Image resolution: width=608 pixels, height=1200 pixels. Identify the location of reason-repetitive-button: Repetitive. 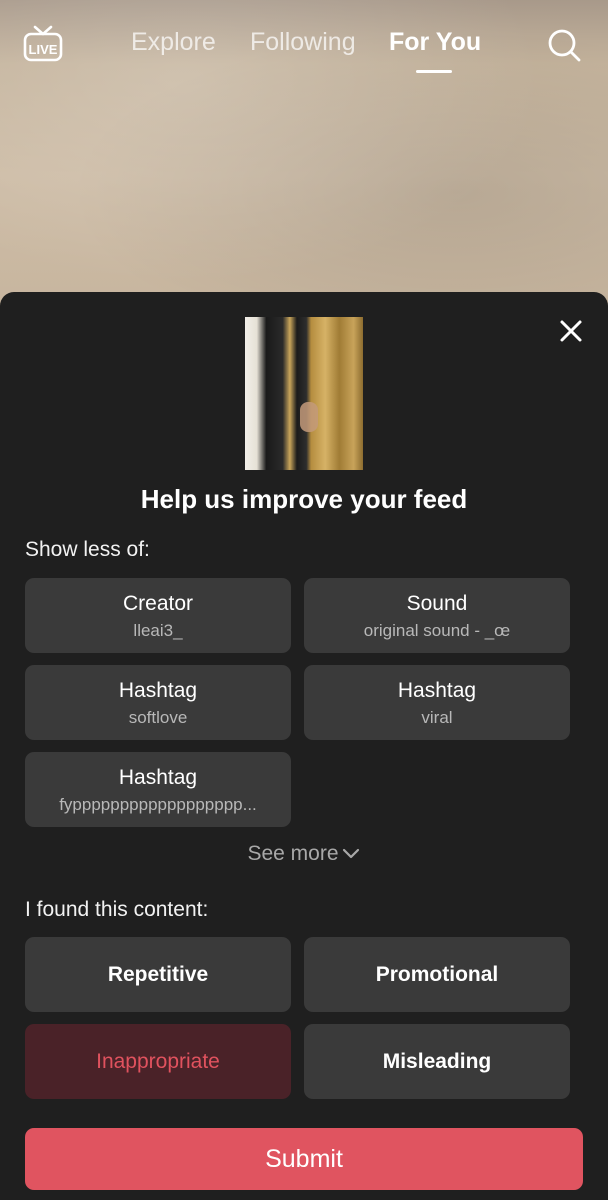
(158, 974).